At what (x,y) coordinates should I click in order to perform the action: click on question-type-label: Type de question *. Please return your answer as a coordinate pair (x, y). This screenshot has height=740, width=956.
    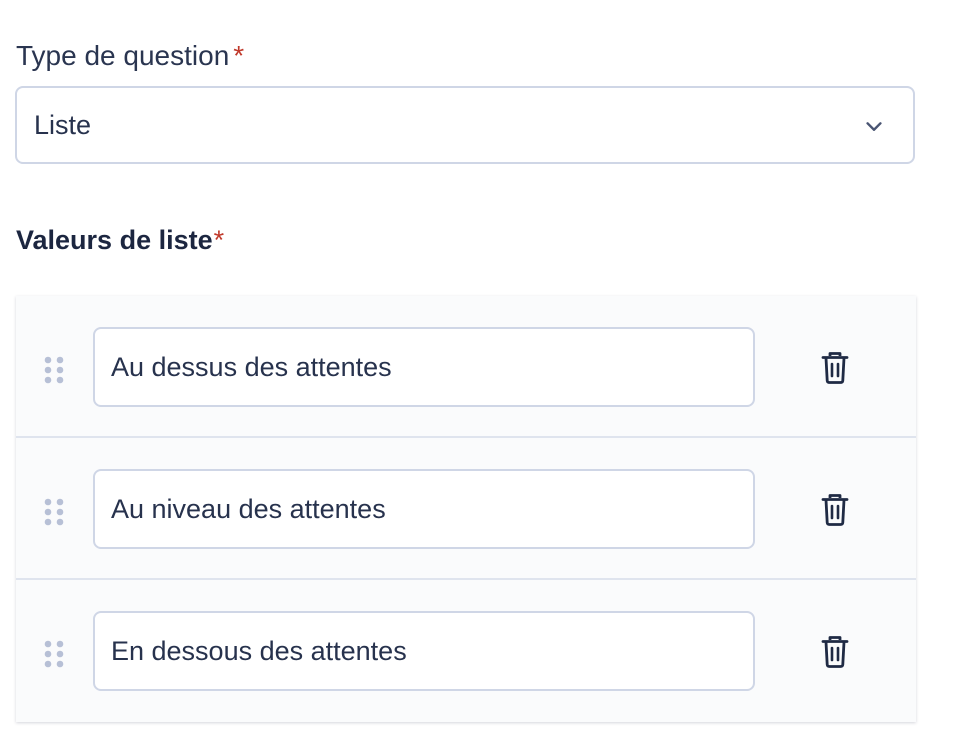
    Looking at the image, I should click on (130, 56).